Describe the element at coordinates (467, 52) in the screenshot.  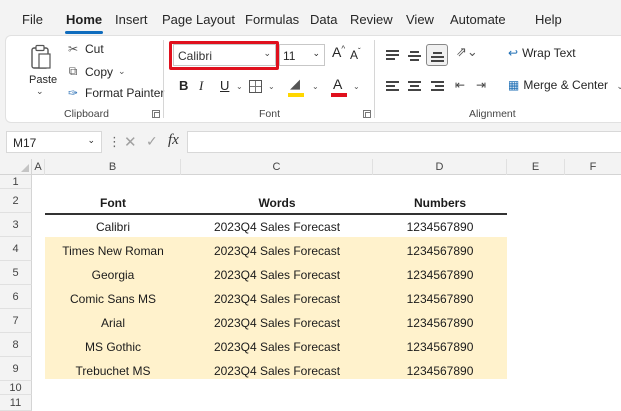
I see `orientation-icon: ⇗⌄` at that location.